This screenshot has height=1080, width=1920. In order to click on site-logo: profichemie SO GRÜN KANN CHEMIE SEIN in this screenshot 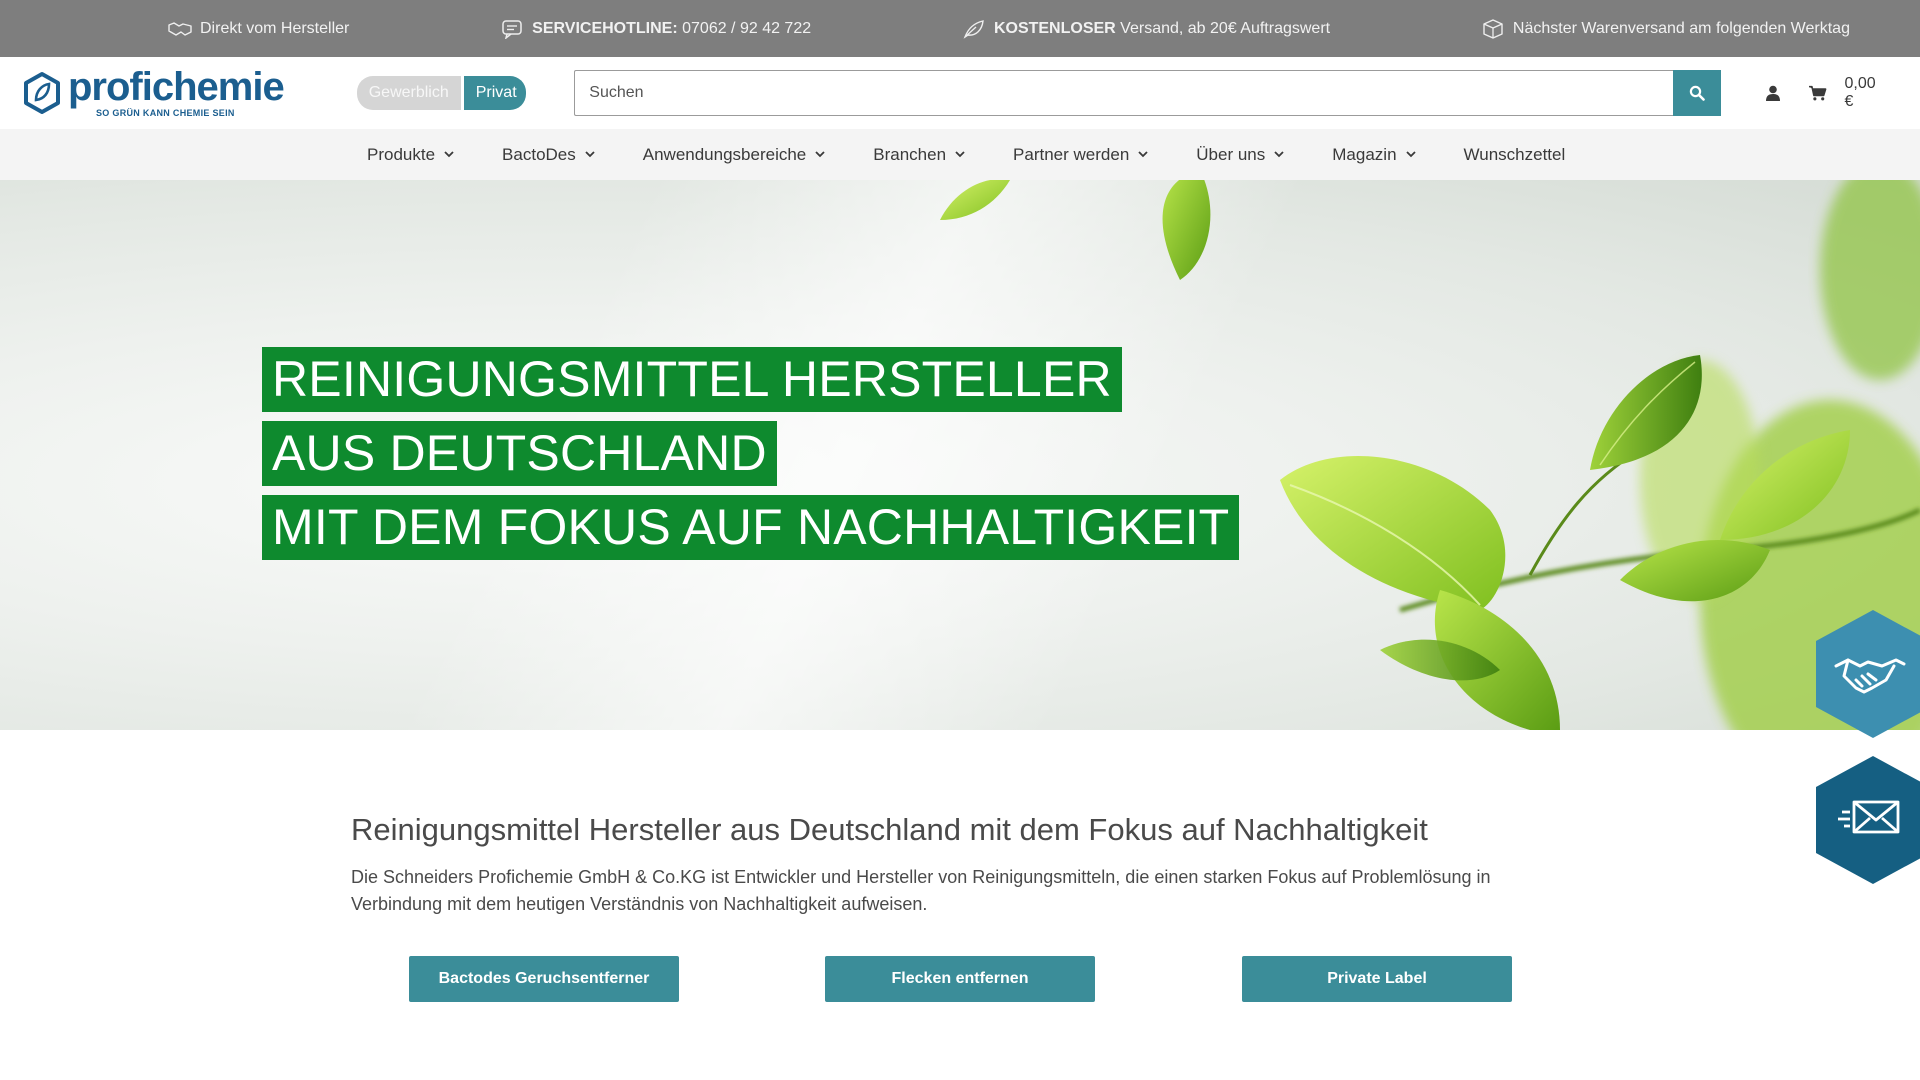, I will do `click(153, 91)`.